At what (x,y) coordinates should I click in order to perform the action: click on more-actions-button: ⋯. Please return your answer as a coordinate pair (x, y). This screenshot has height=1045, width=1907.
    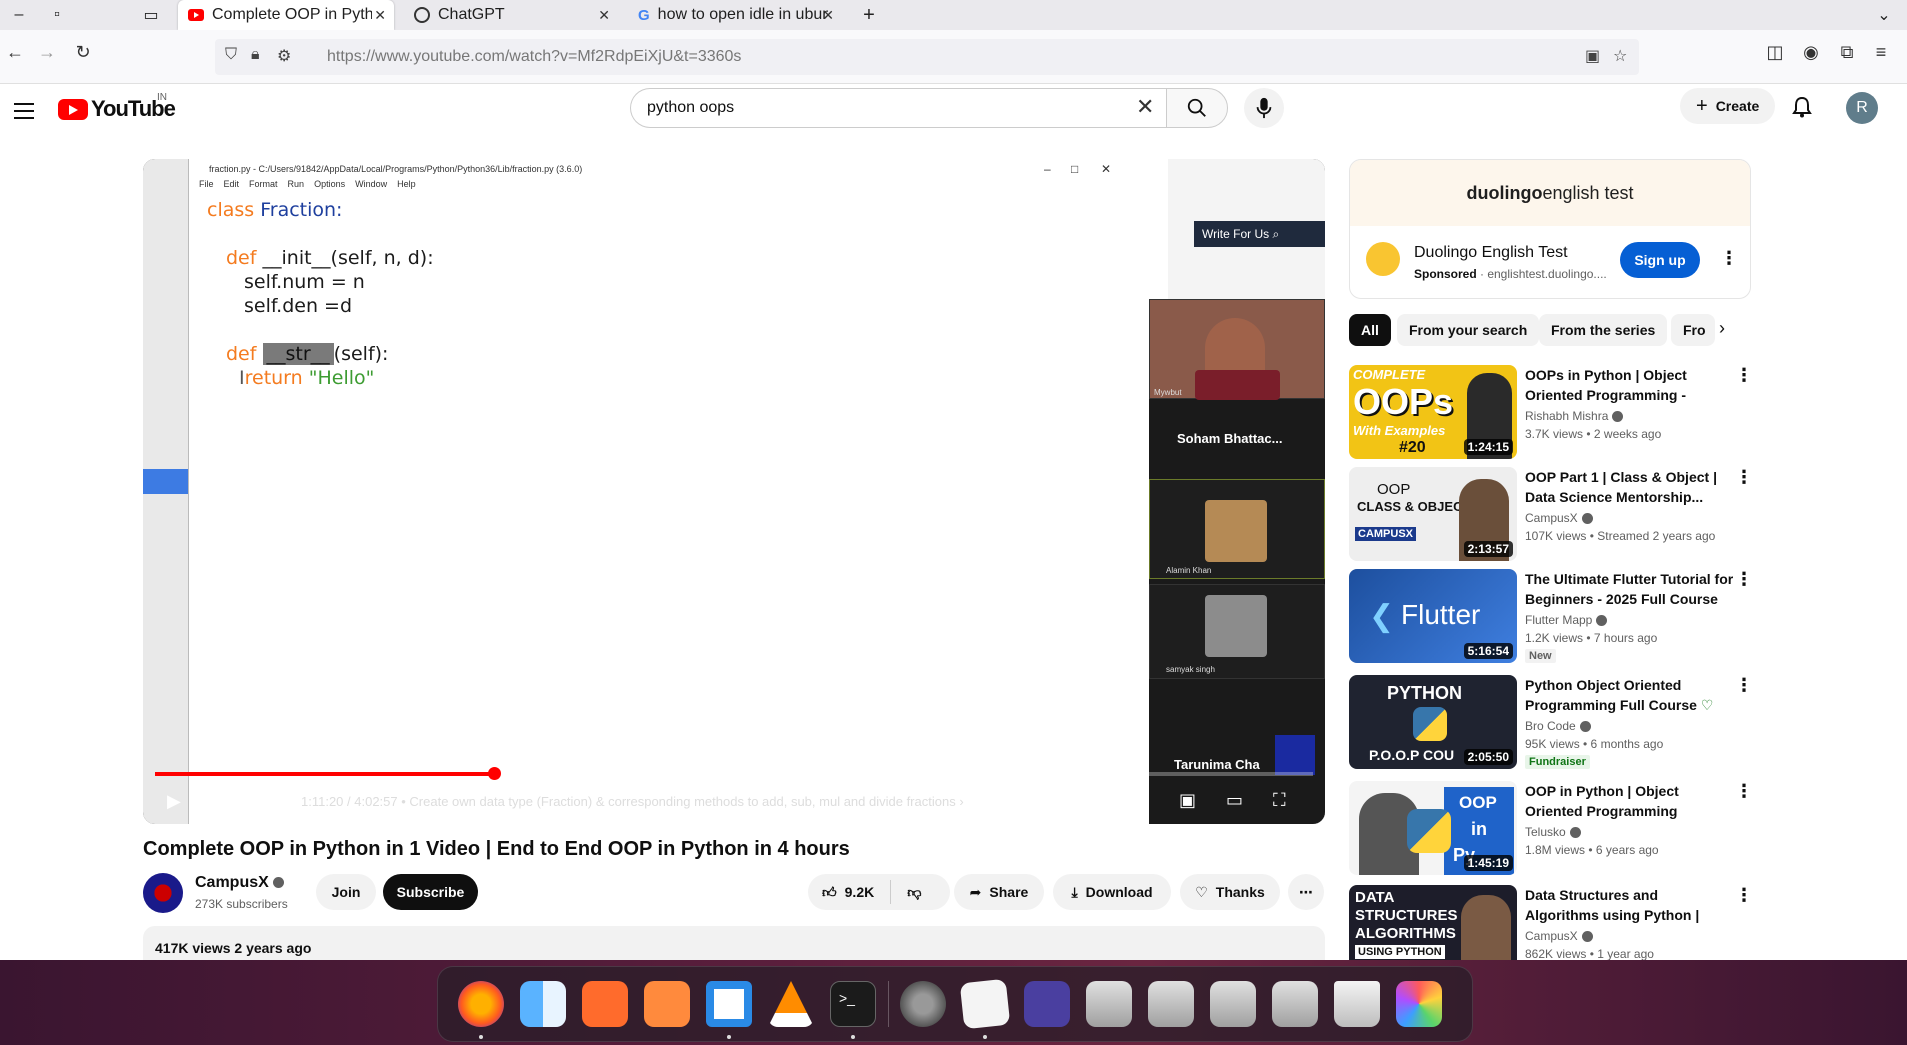
    Looking at the image, I should click on (1306, 892).